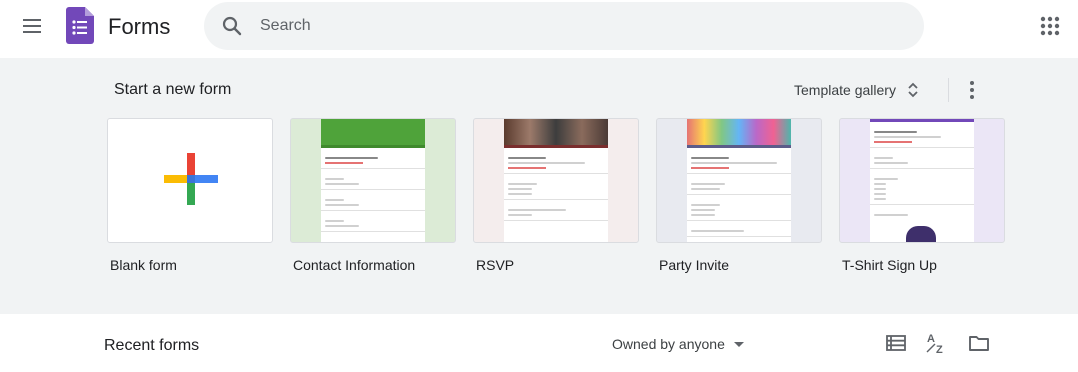 This screenshot has height=372, width=1078. I want to click on plus-icon, so click(191, 179).